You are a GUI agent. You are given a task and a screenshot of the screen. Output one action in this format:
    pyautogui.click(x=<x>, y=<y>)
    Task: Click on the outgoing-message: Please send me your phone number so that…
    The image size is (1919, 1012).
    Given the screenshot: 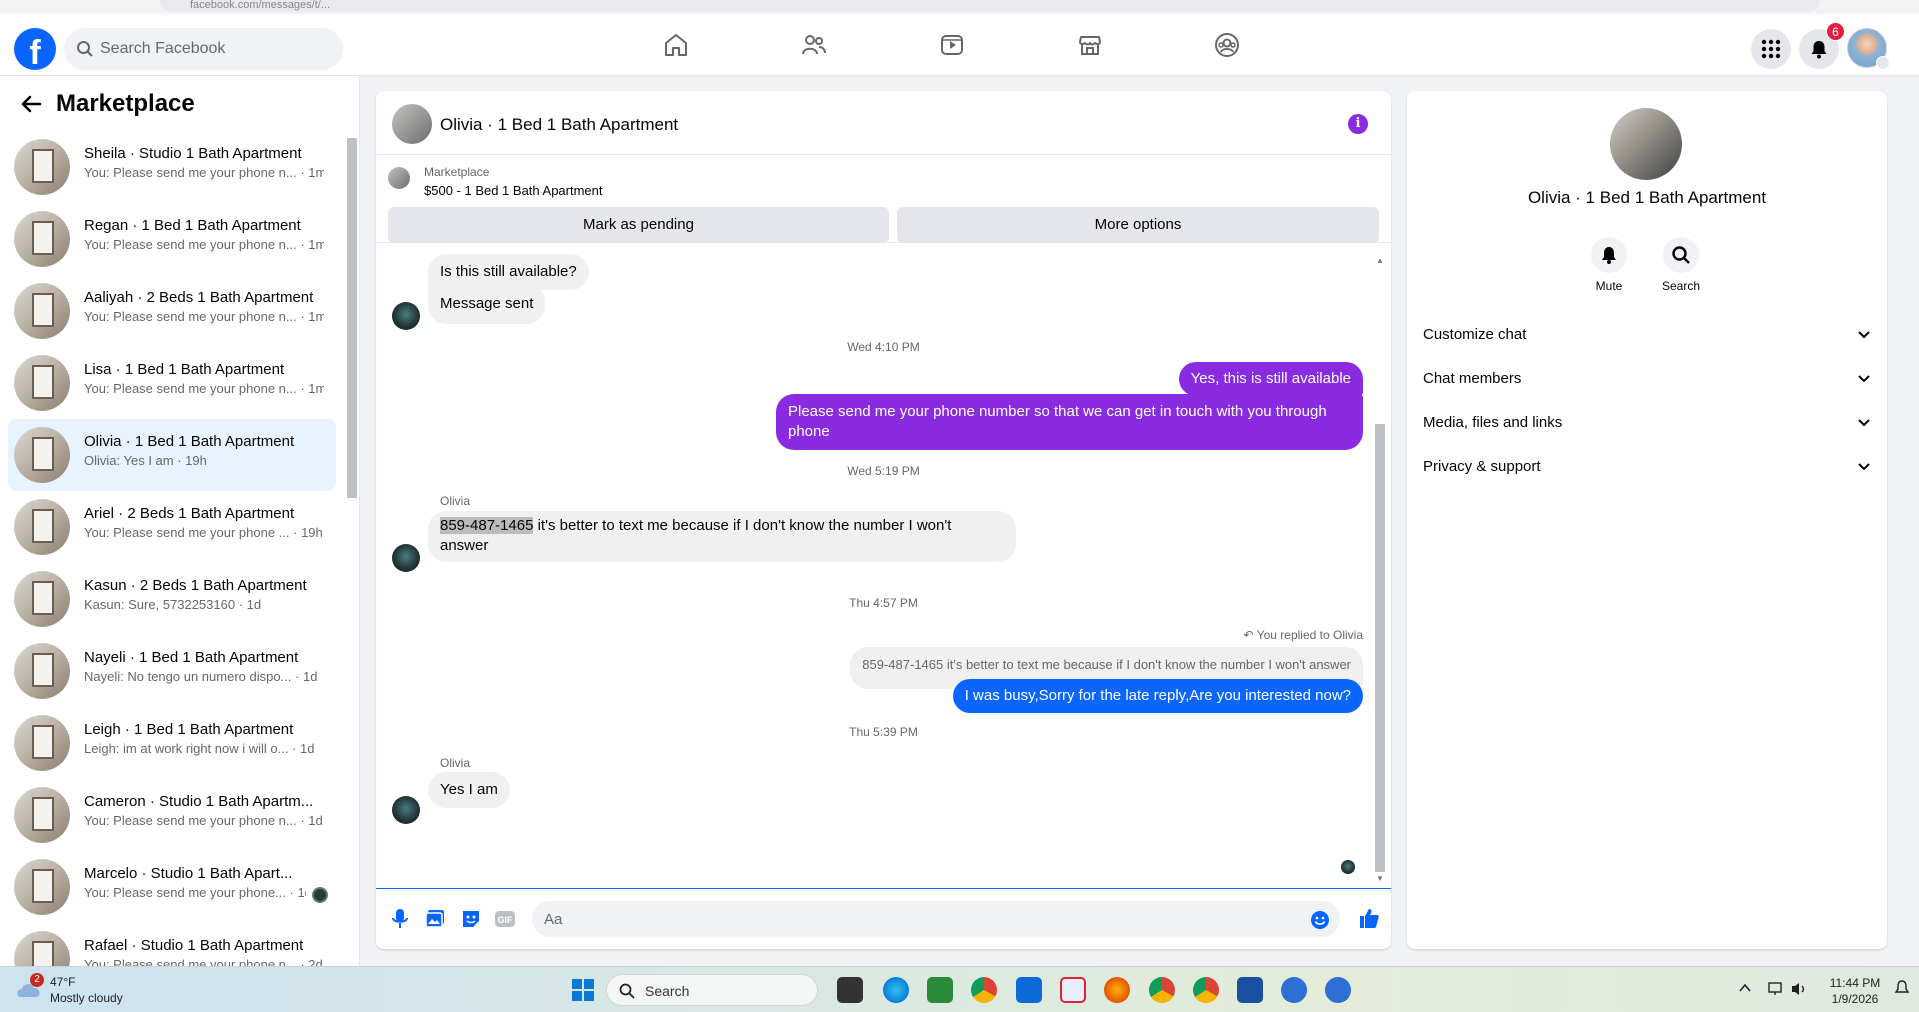 What is the action you would take?
    pyautogui.click(x=1069, y=422)
    